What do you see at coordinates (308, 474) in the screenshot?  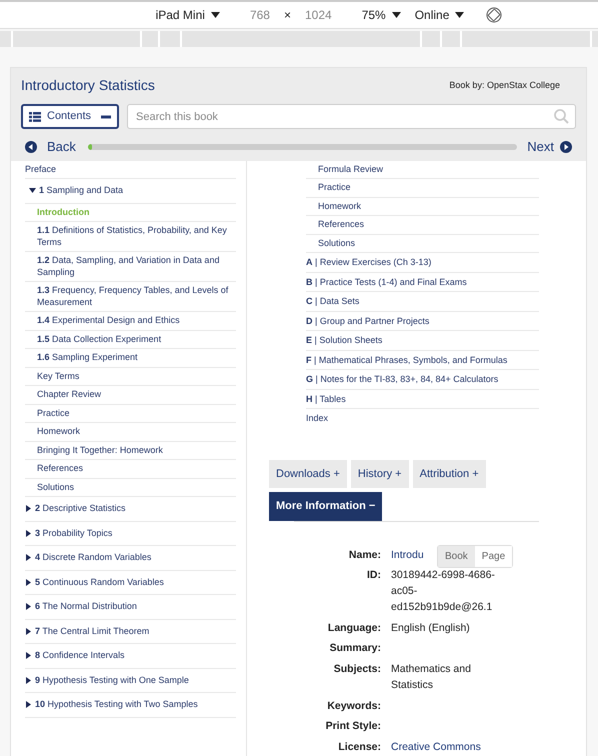 I see `info-tab: Downloads +` at bounding box center [308, 474].